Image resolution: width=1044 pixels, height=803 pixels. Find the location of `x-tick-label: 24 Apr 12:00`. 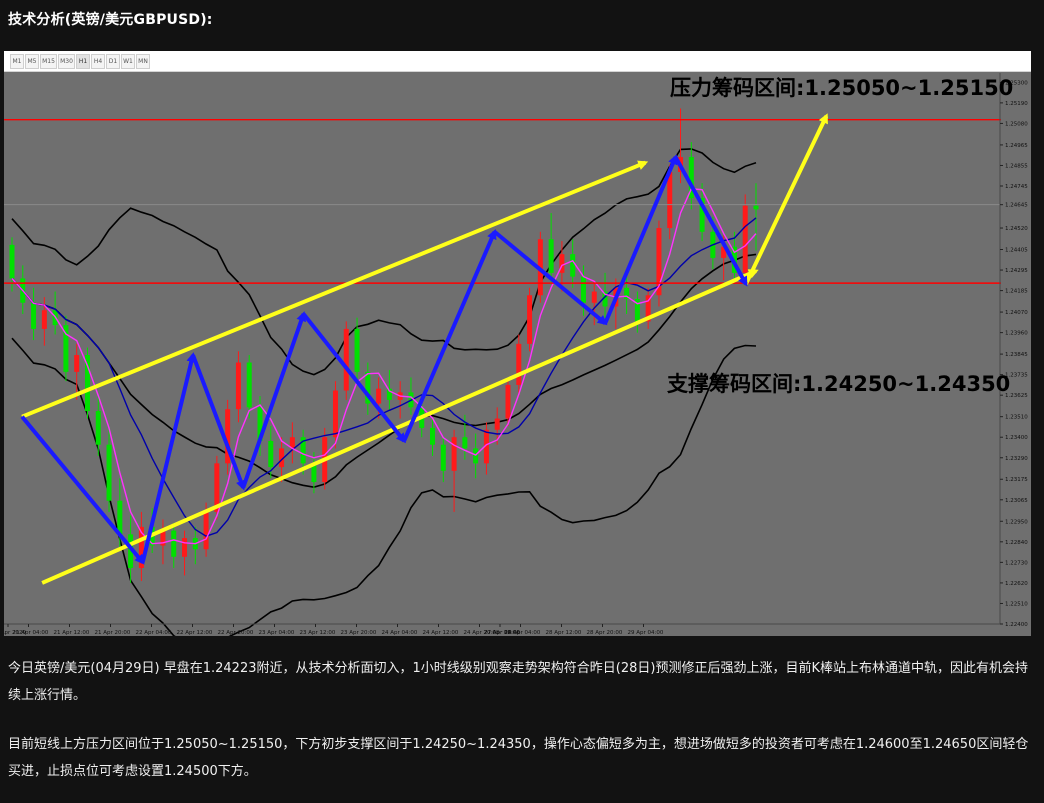

x-tick-label: 24 Apr 12:00 is located at coordinates (441, 633).